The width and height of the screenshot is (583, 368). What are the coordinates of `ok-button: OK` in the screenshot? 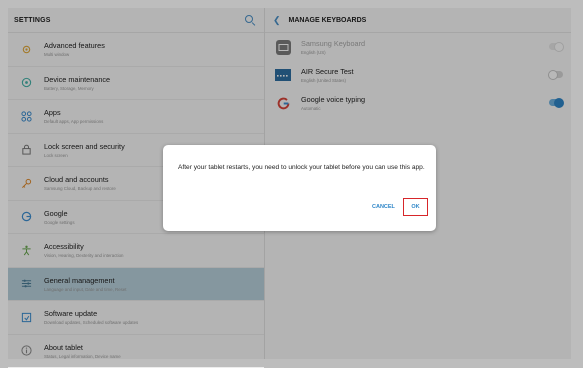 It's located at (415, 207).